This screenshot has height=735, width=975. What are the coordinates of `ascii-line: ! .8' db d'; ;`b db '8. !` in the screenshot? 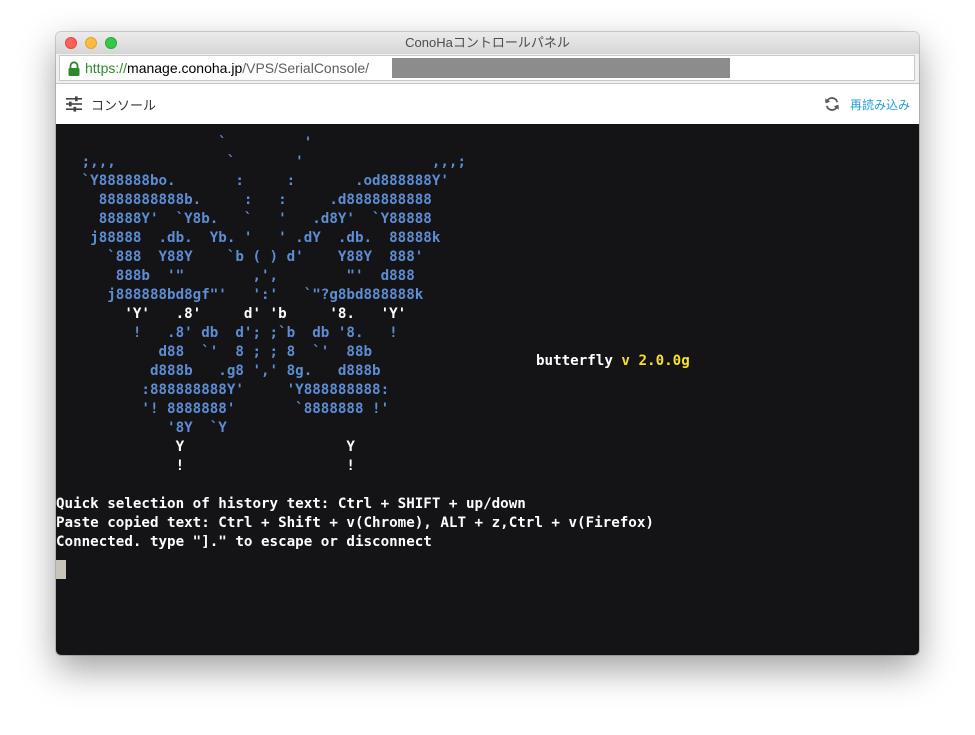 It's located at (227, 333).